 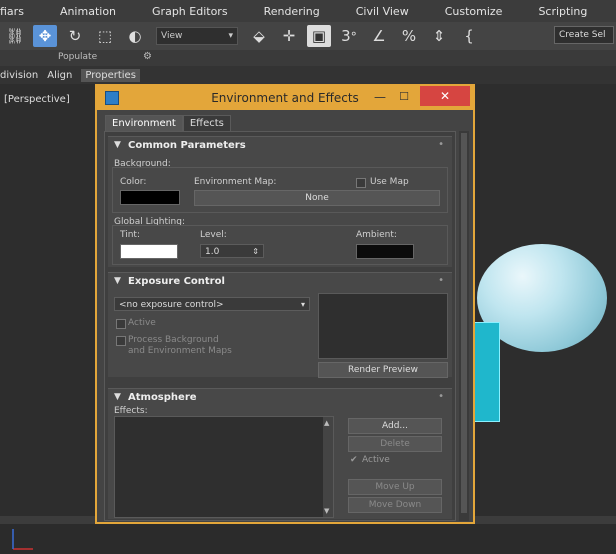 I want to click on active-checkbox, so click(x=121, y=324).